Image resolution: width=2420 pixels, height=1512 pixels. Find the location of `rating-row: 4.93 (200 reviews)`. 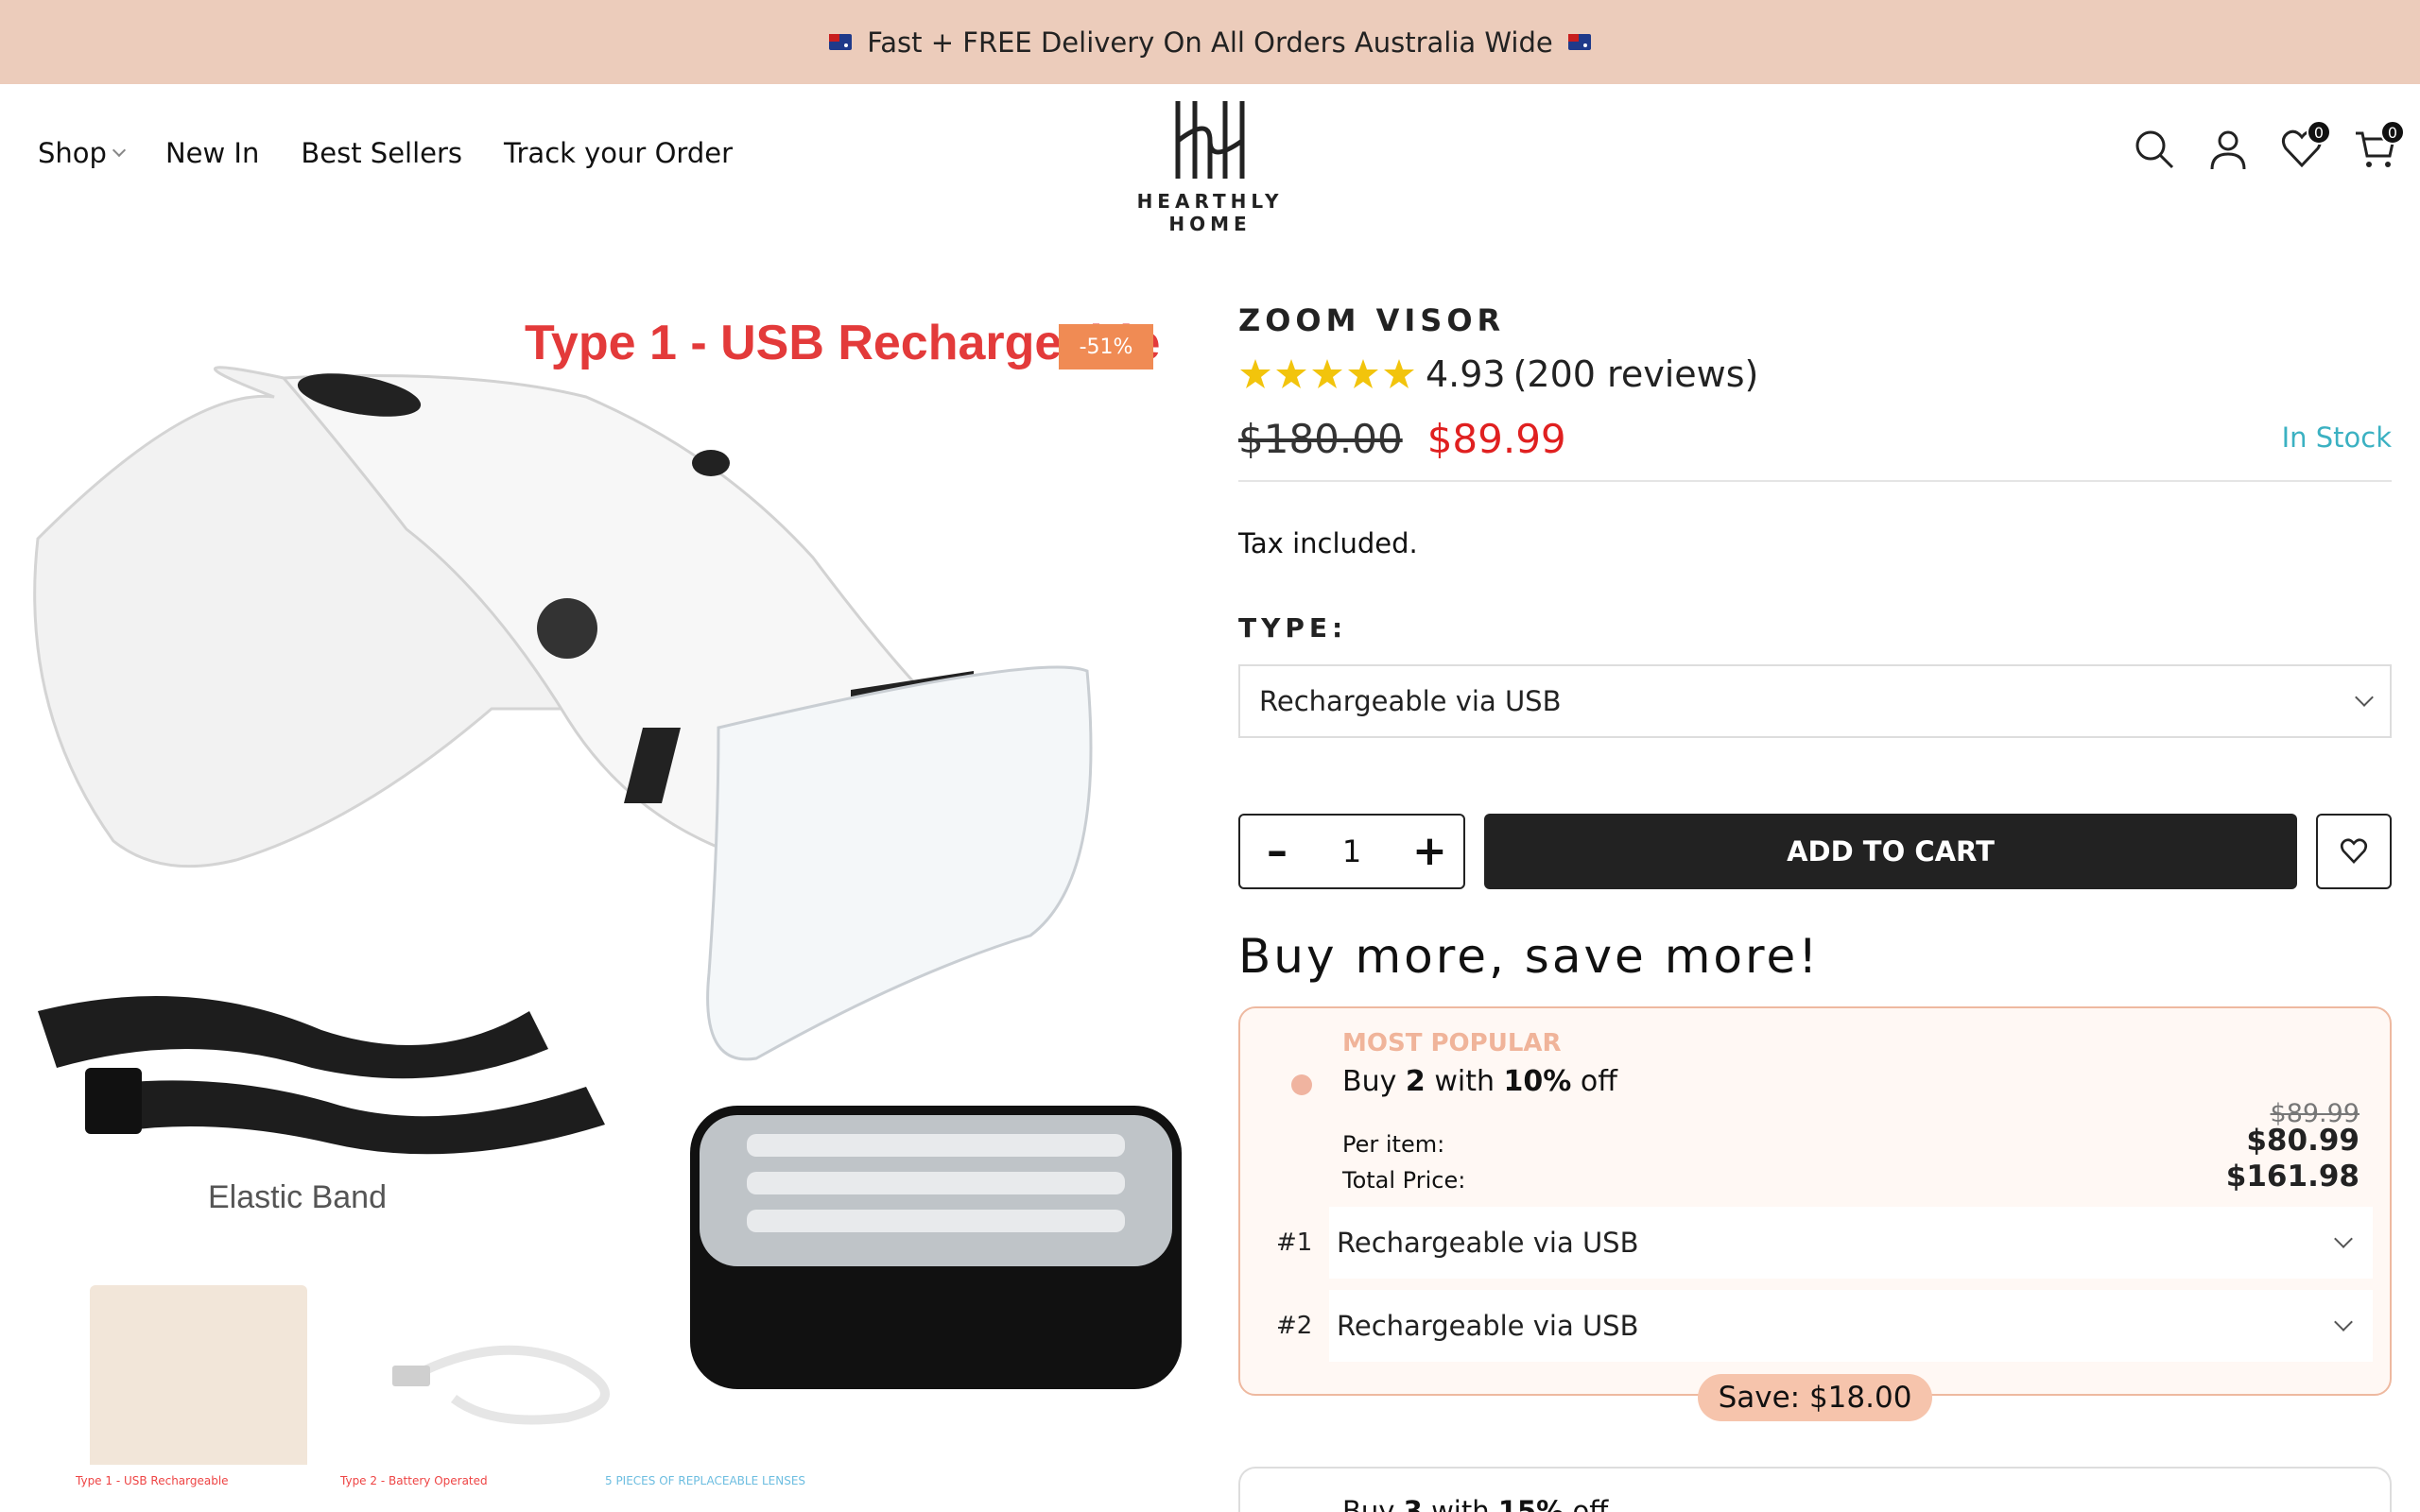

rating-row: 4.93 (200 reviews) is located at coordinates (1815, 374).